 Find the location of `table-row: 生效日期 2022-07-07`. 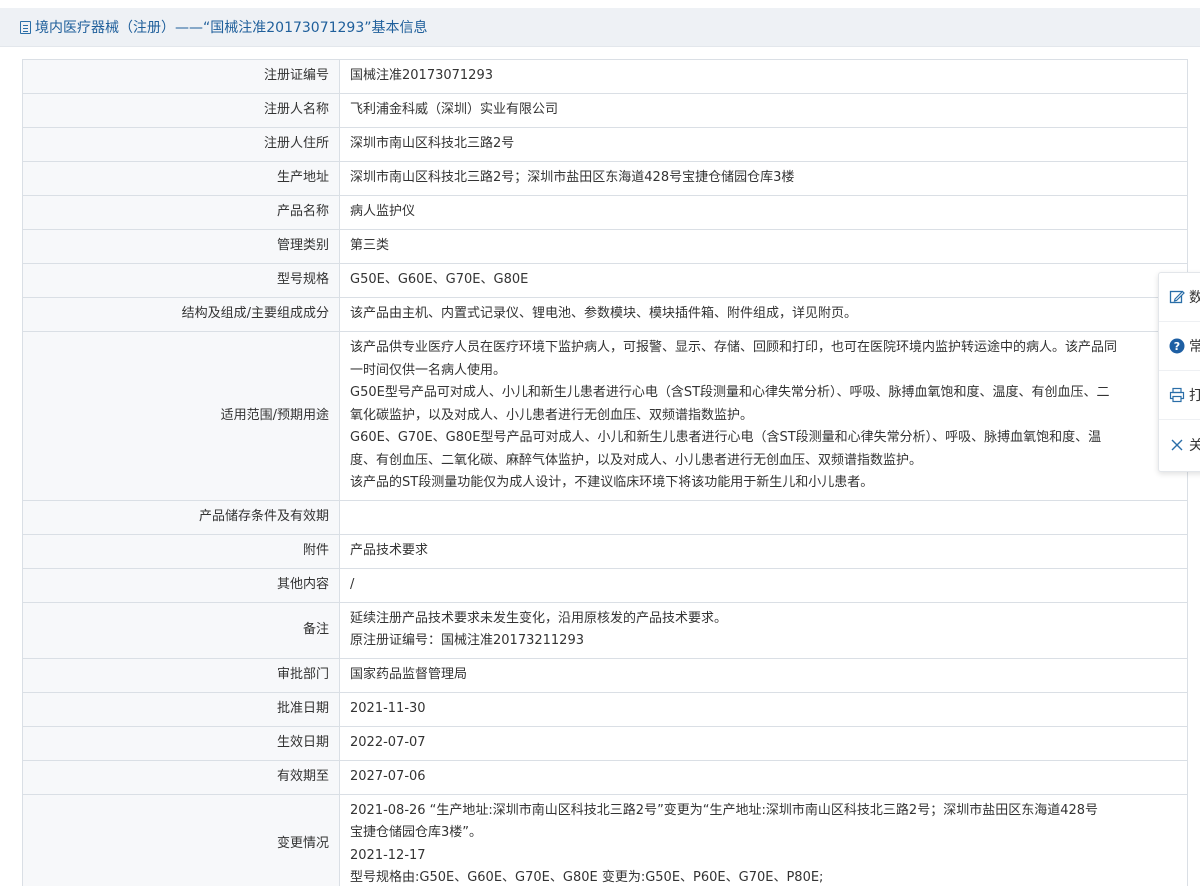

table-row: 生效日期 2022-07-07 is located at coordinates (605, 743).